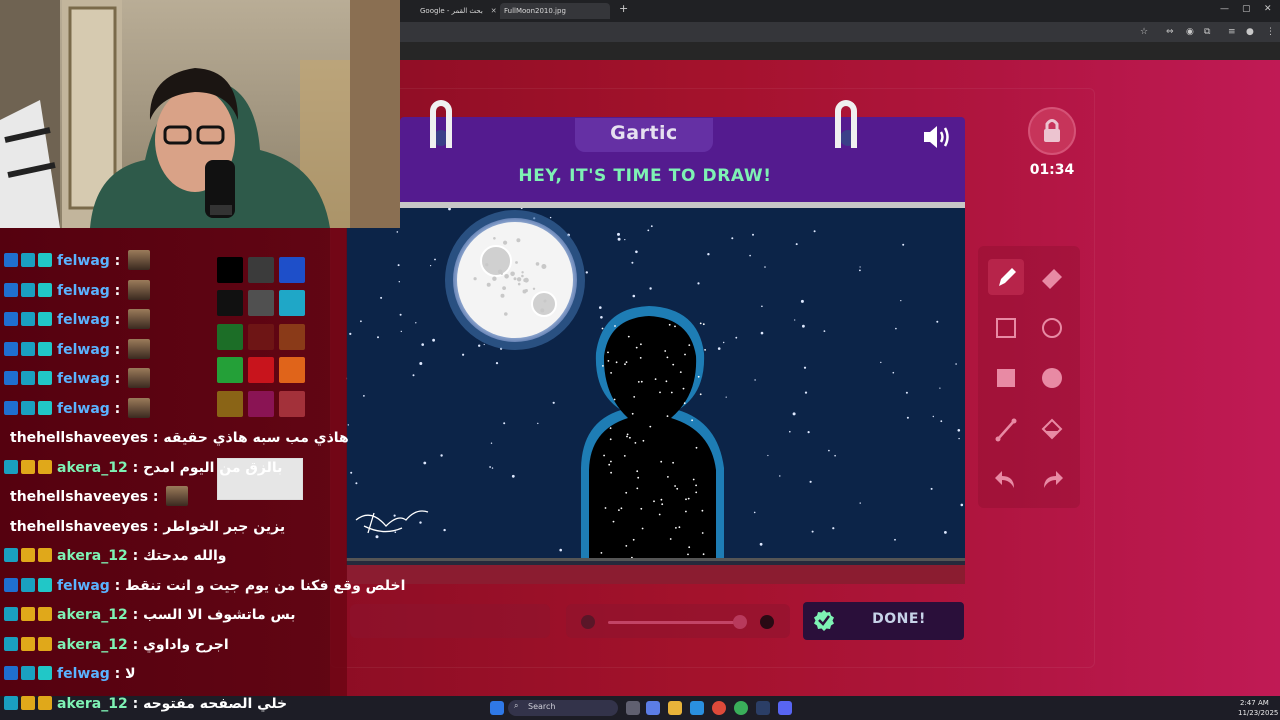  Describe the element at coordinates (623, 8) in the screenshot. I see `new-tab-button: +` at that location.